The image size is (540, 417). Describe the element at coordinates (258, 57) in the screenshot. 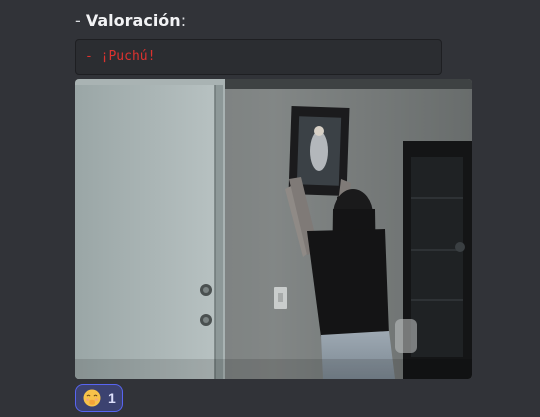

I see `code-block: - ¡Puchú!` at that location.